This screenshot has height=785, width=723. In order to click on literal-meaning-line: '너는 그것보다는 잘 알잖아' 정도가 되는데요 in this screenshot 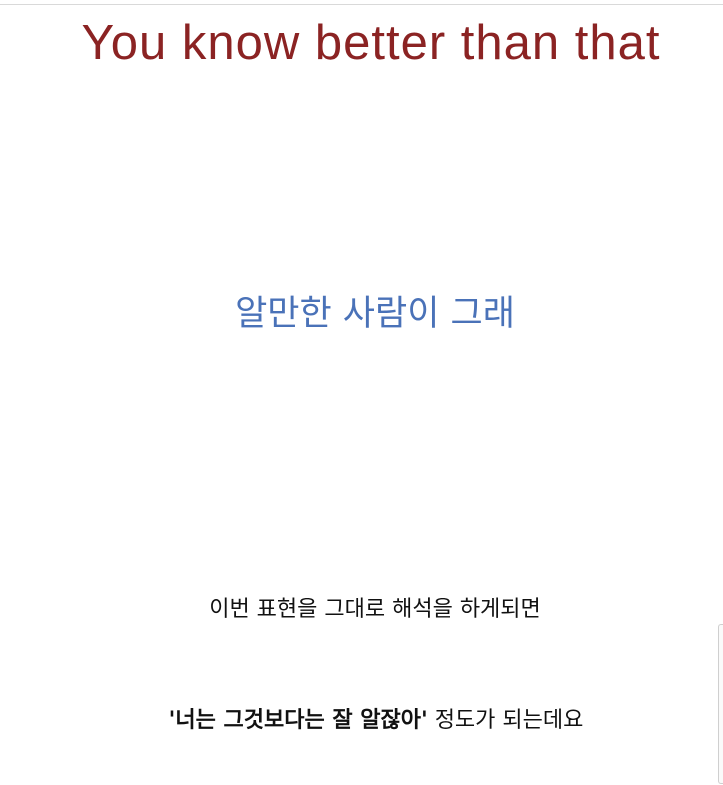, I will do `click(361, 721)`.